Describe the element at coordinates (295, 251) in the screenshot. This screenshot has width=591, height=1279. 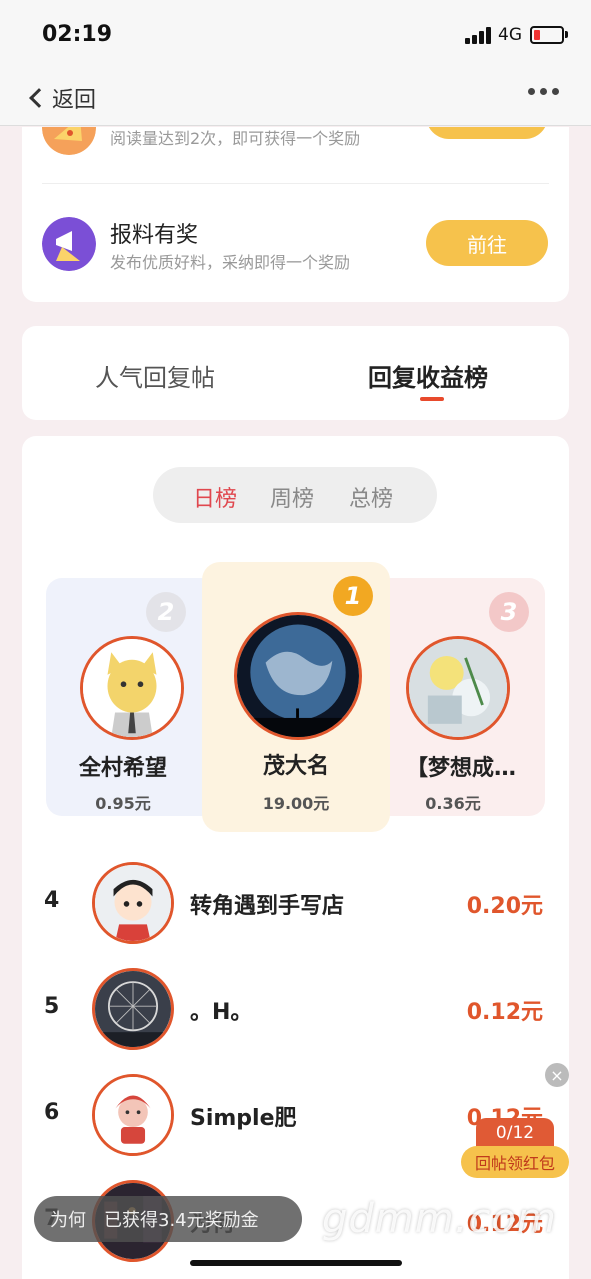
I see `task-row-report: 报料有奖 发布优质好料，采纳即得一个奖励 前往` at that location.